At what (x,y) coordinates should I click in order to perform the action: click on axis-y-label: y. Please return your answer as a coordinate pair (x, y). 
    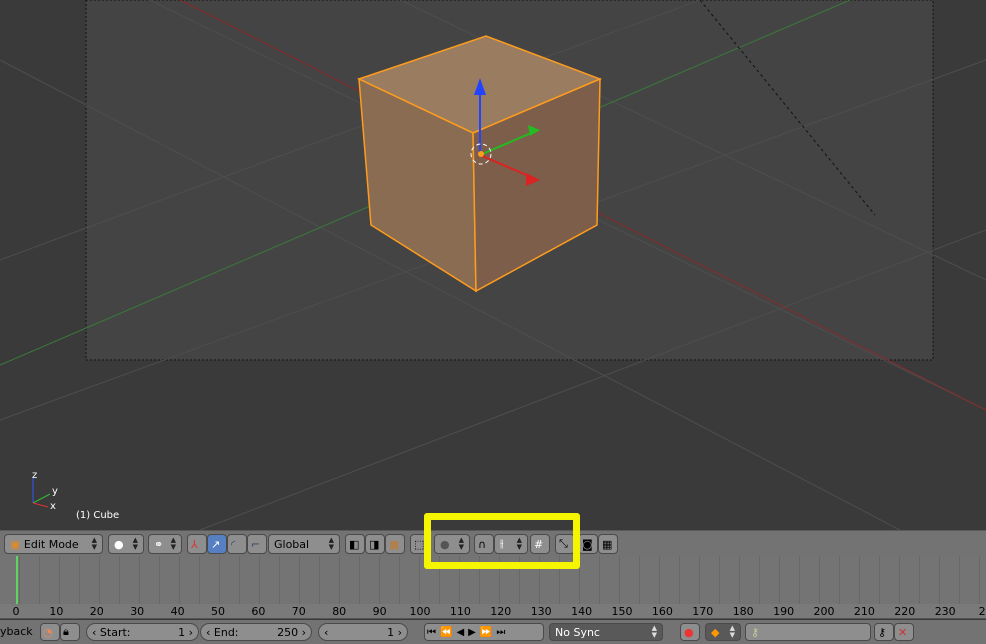
    Looking at the image, I should click on (55, 491).